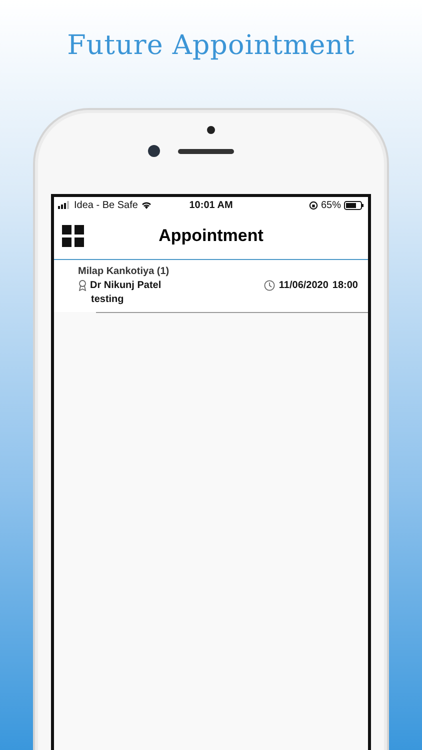 This screenshot has width=422, height=750. Describe the element at coordinates (345, 285) in the screenshot. I see `appointment-time: 18:00` at that location.